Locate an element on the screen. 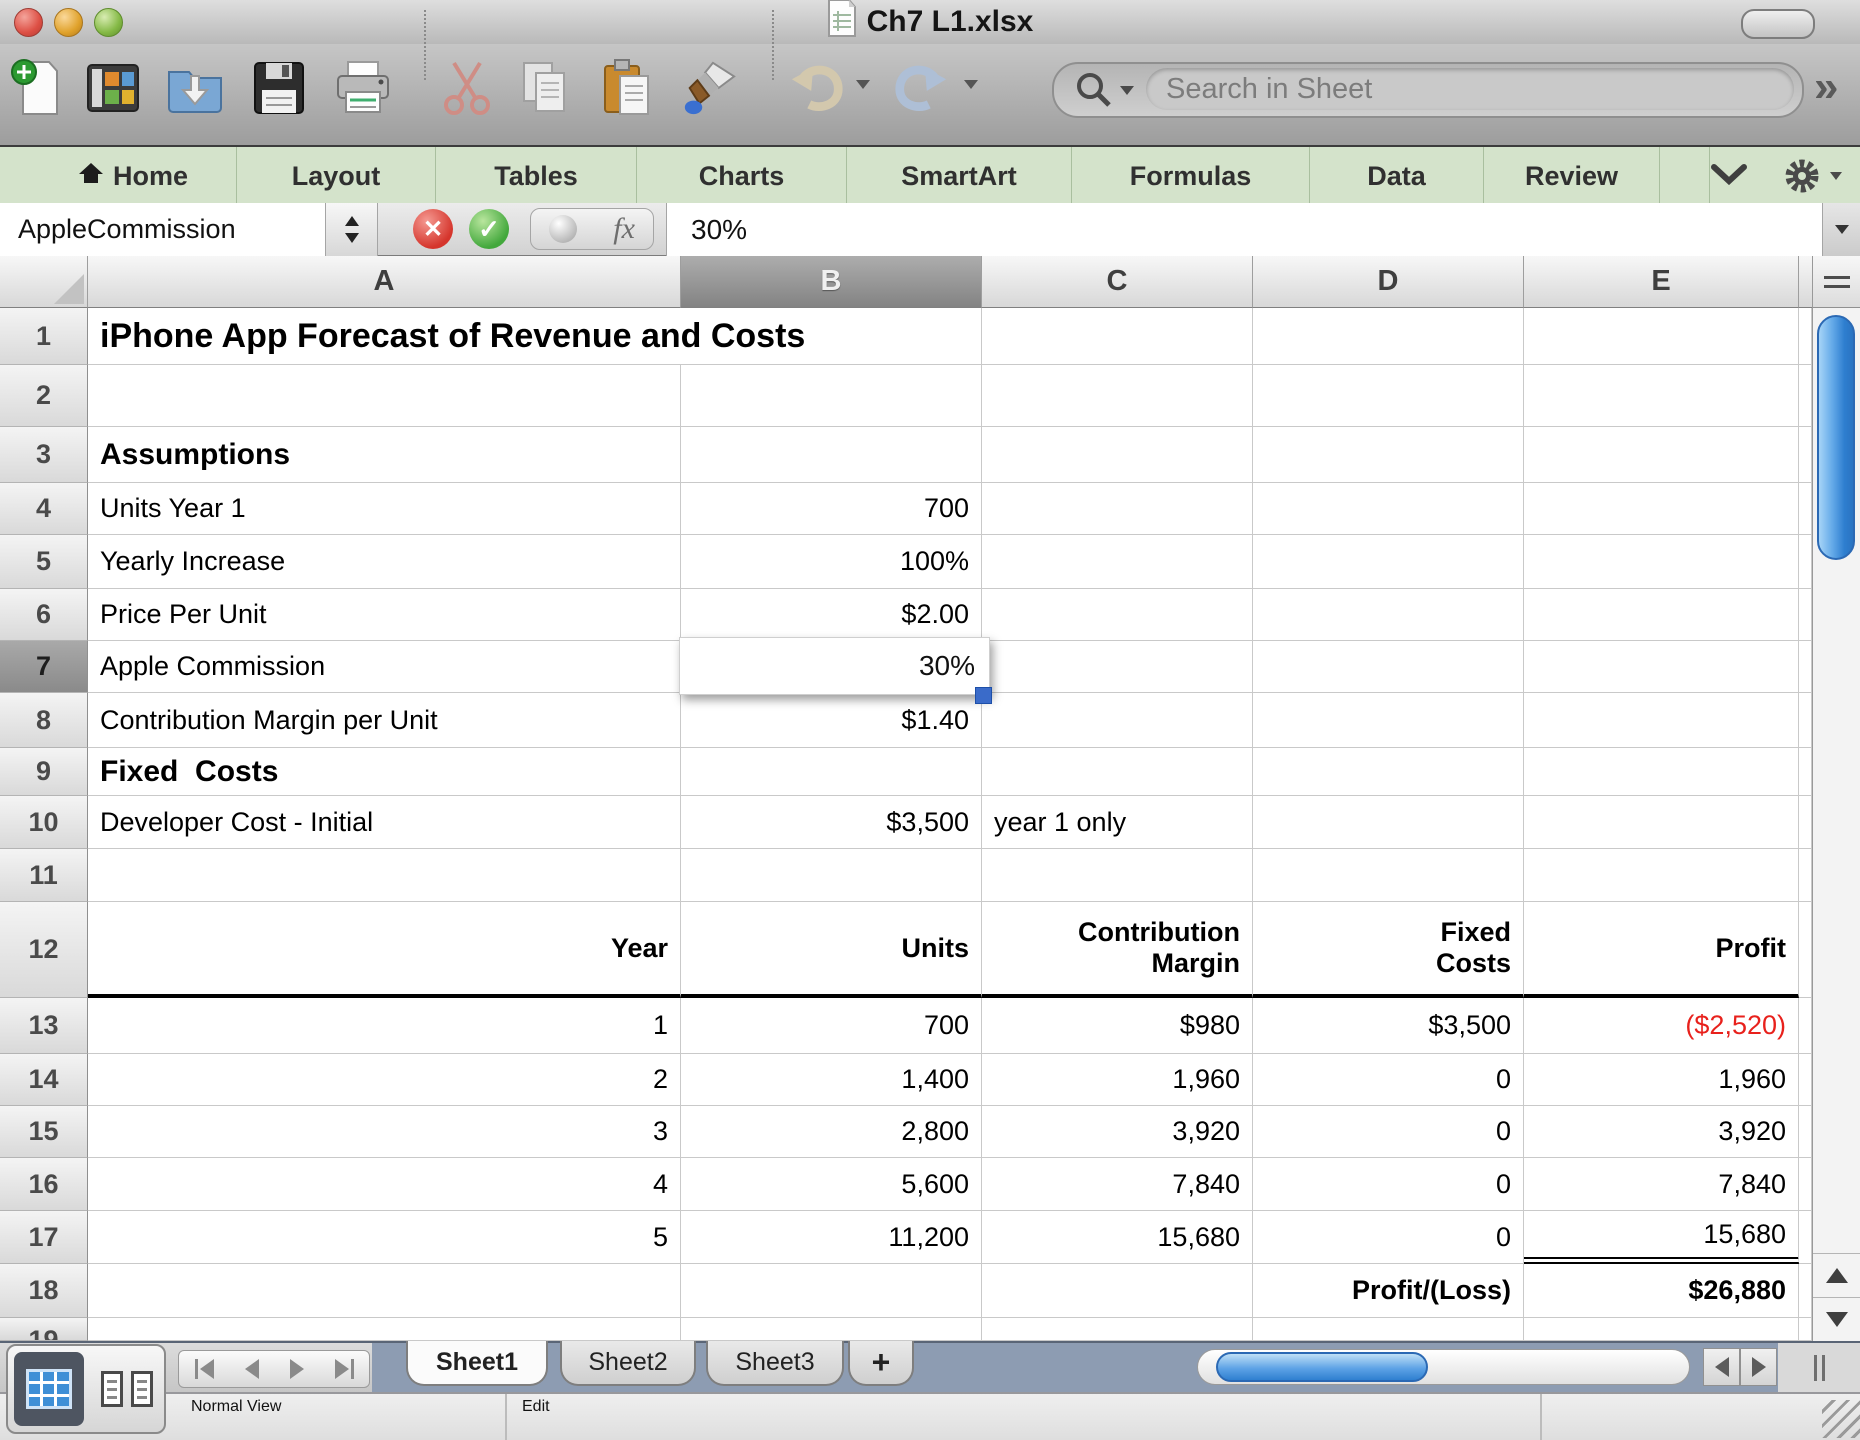  cell-B19 is located at coordinates (831, 1329).